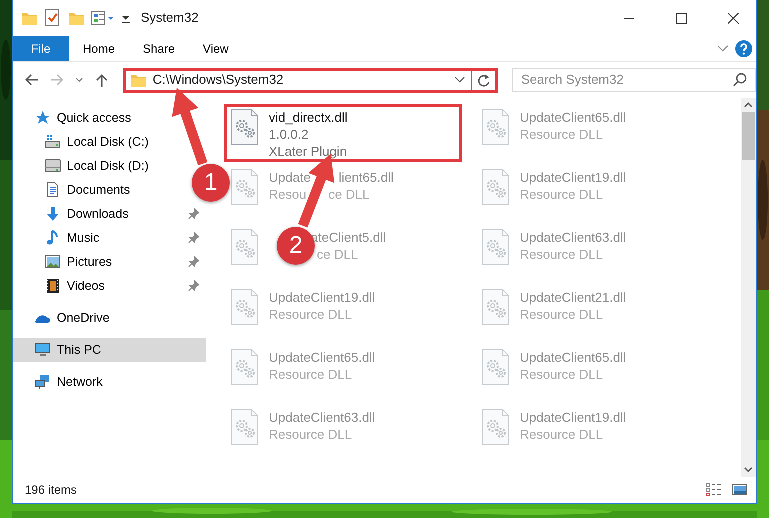  I want to click on nav-item: Local Disk (D:), so click(83, 166).